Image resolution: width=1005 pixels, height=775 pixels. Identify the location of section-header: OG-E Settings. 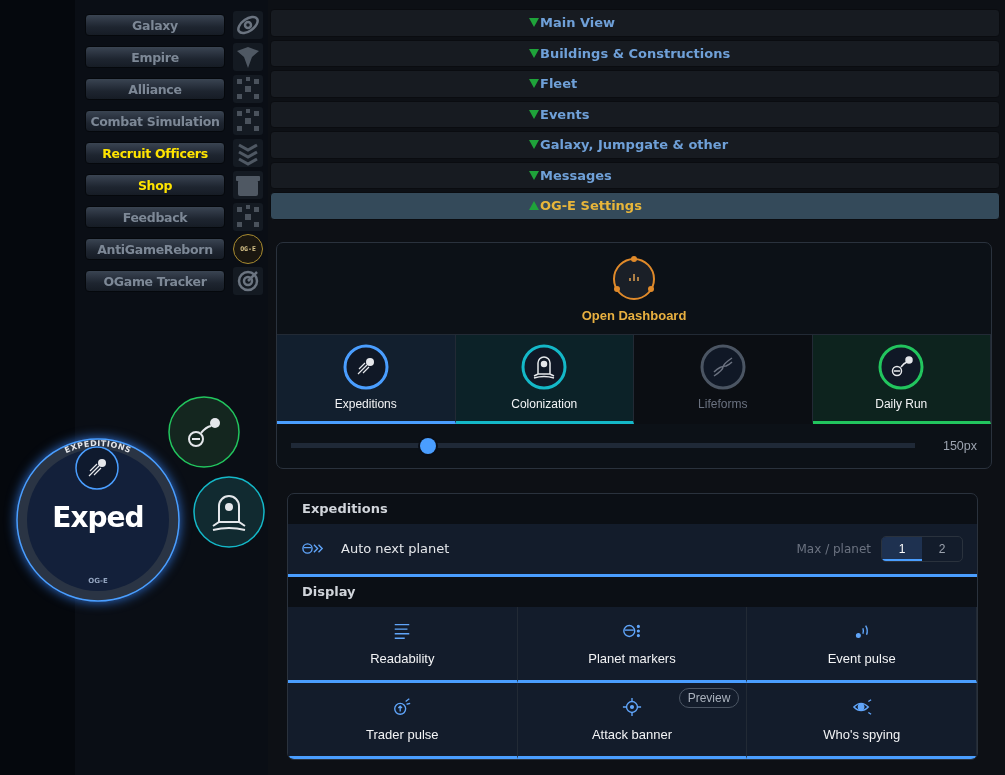
(635, 206).